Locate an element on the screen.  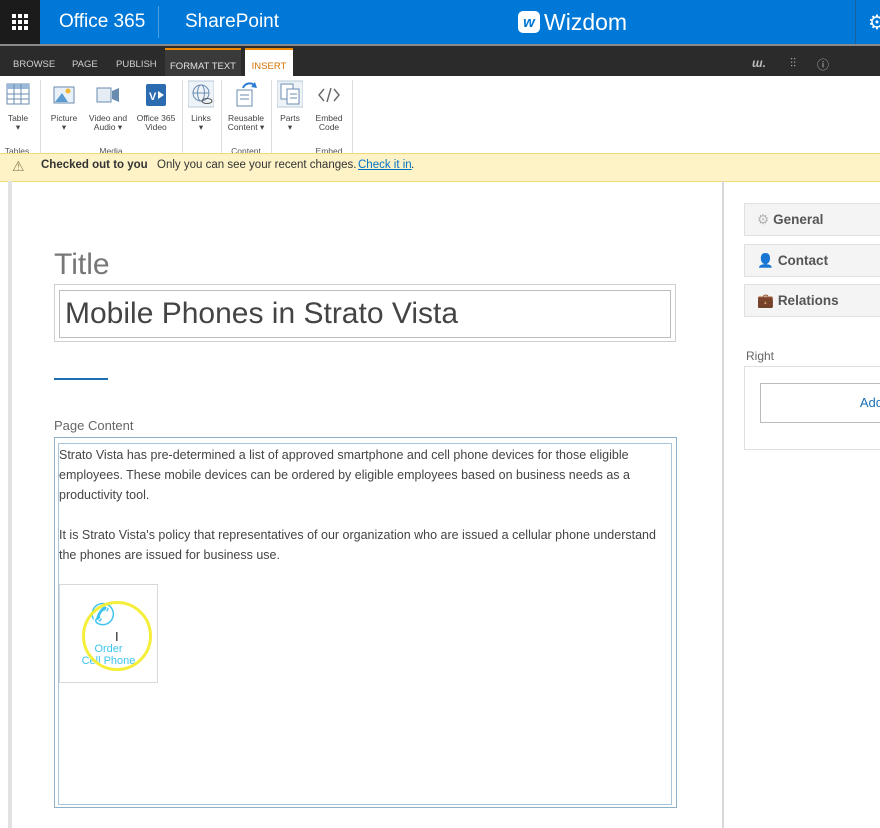
relations-label: Relations is located at coordinates (808, 300).